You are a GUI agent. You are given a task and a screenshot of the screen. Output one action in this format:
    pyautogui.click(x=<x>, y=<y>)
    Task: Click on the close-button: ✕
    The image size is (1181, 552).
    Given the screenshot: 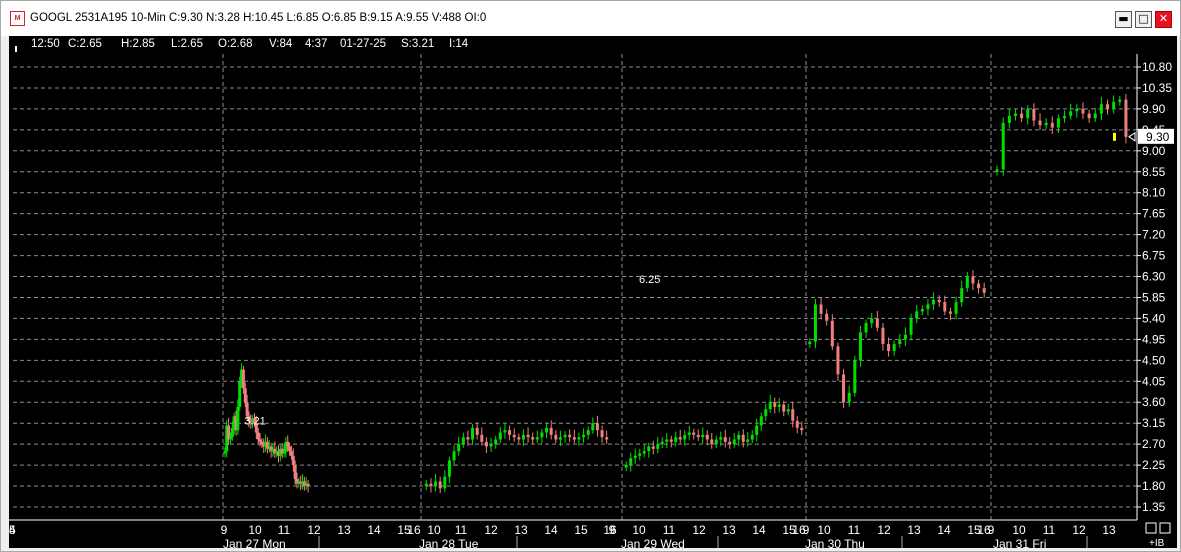 What is the action you would take?
    pyautogui.click(x=1163, y=19)
    